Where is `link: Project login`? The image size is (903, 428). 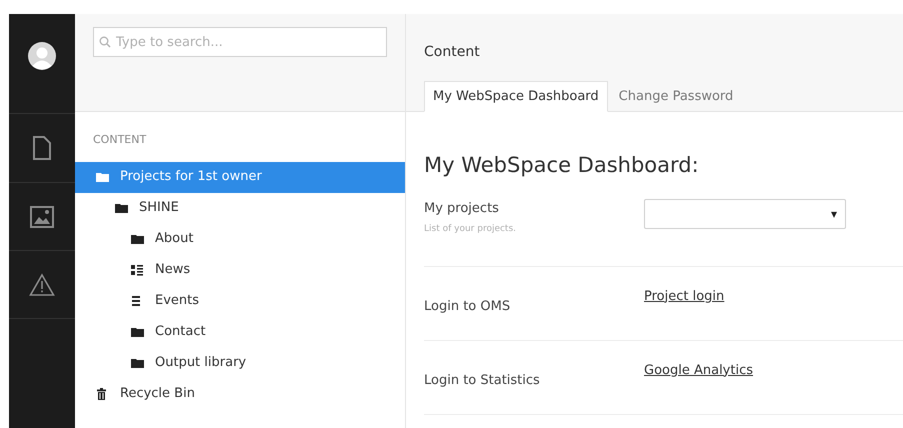 link: Project login is located at coordinates (684, 296).